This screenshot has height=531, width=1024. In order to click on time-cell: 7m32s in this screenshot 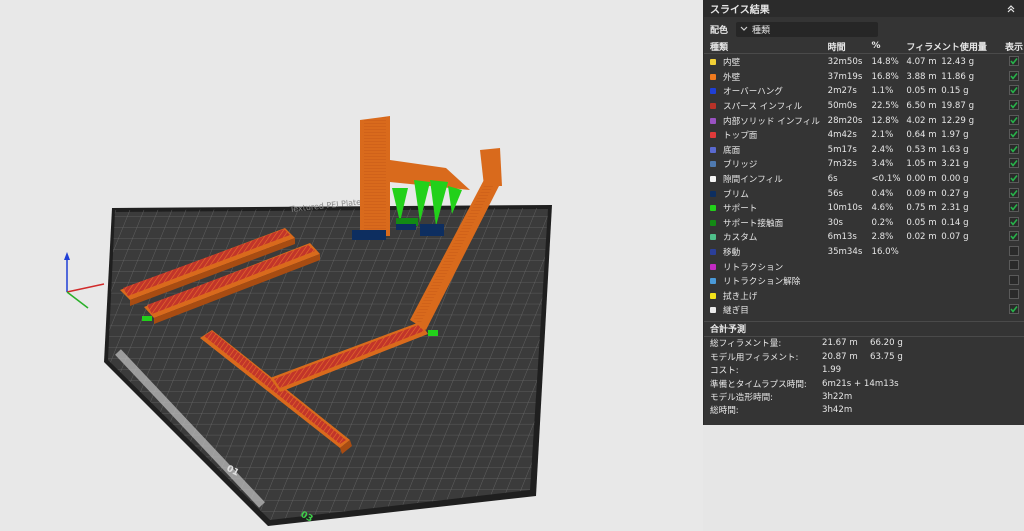, I will do `click(842, 164)`.